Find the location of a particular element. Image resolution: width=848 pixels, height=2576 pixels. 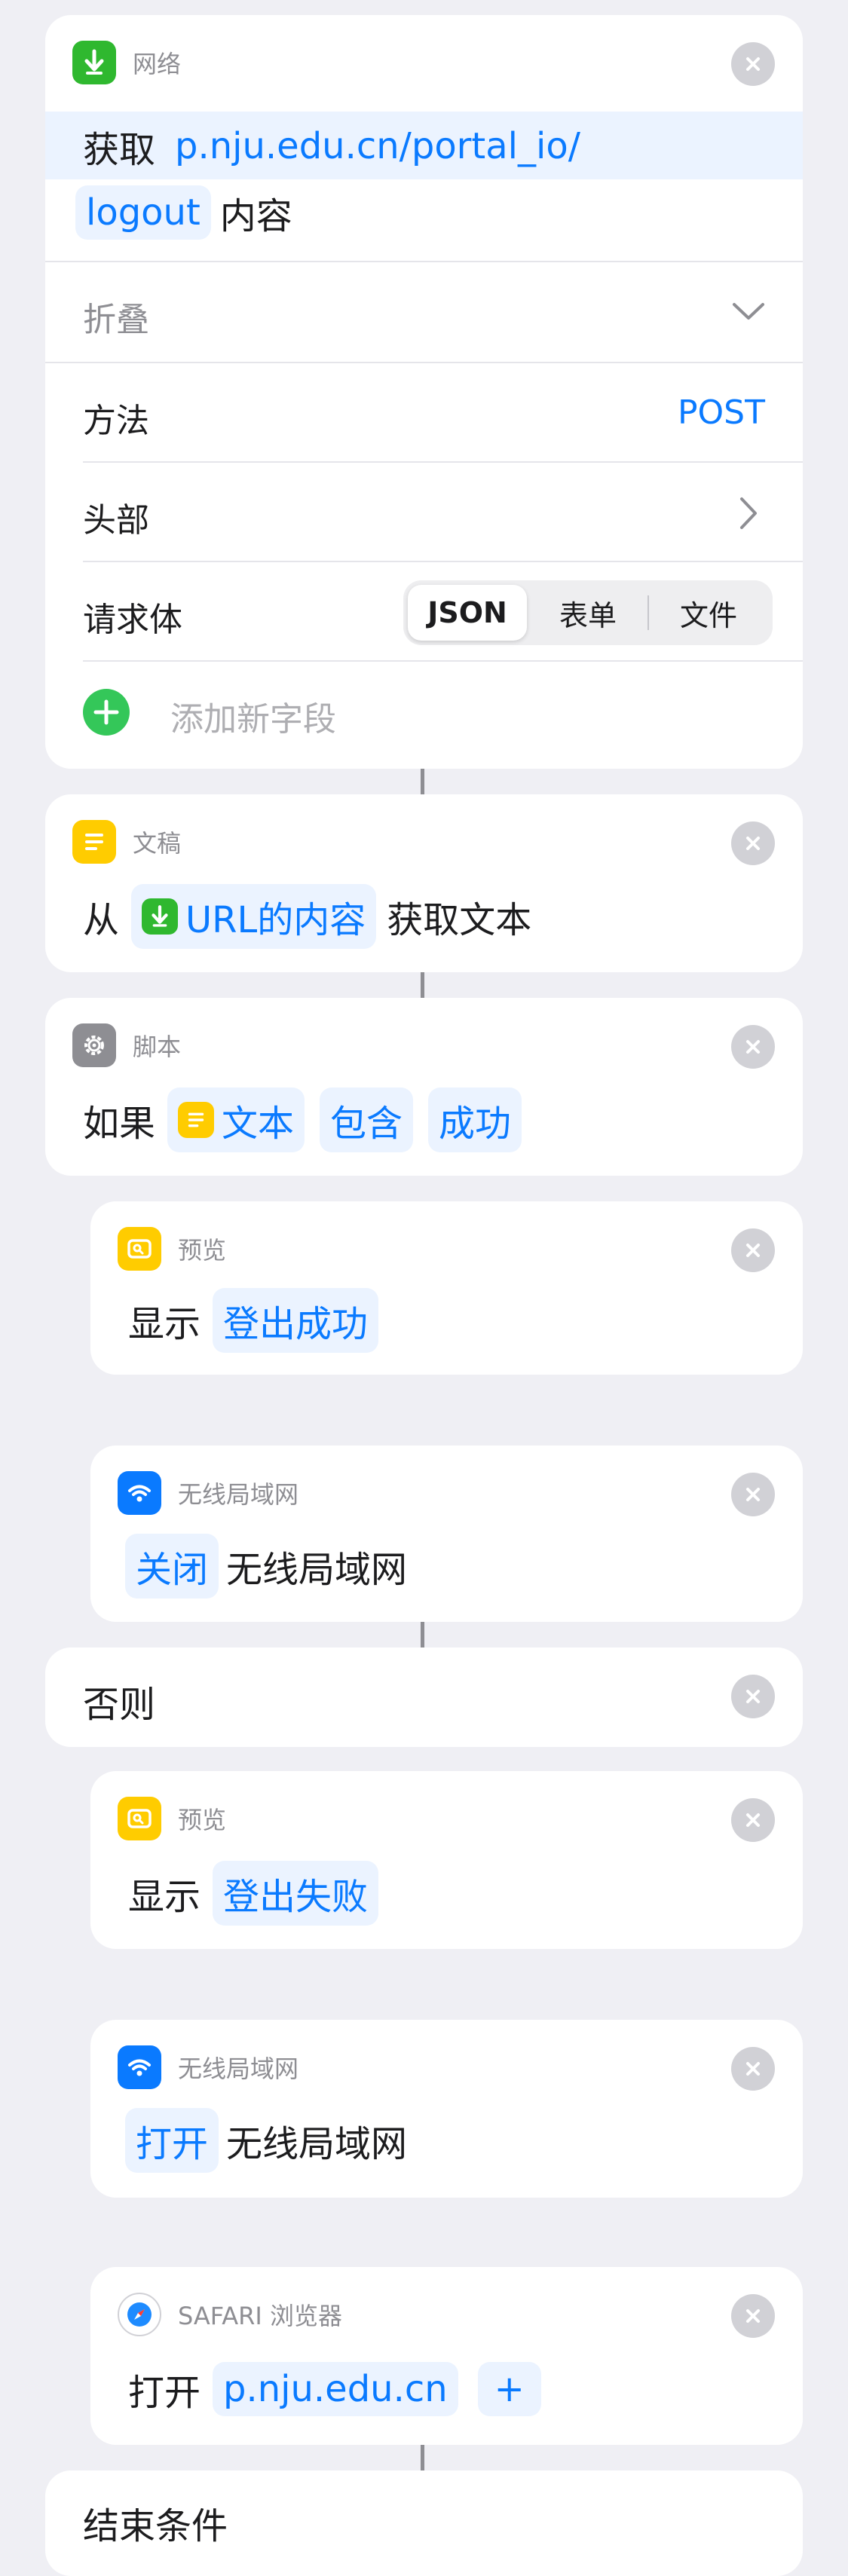

end-if-card: 结束条件 is located at coordinates (424, 2523).